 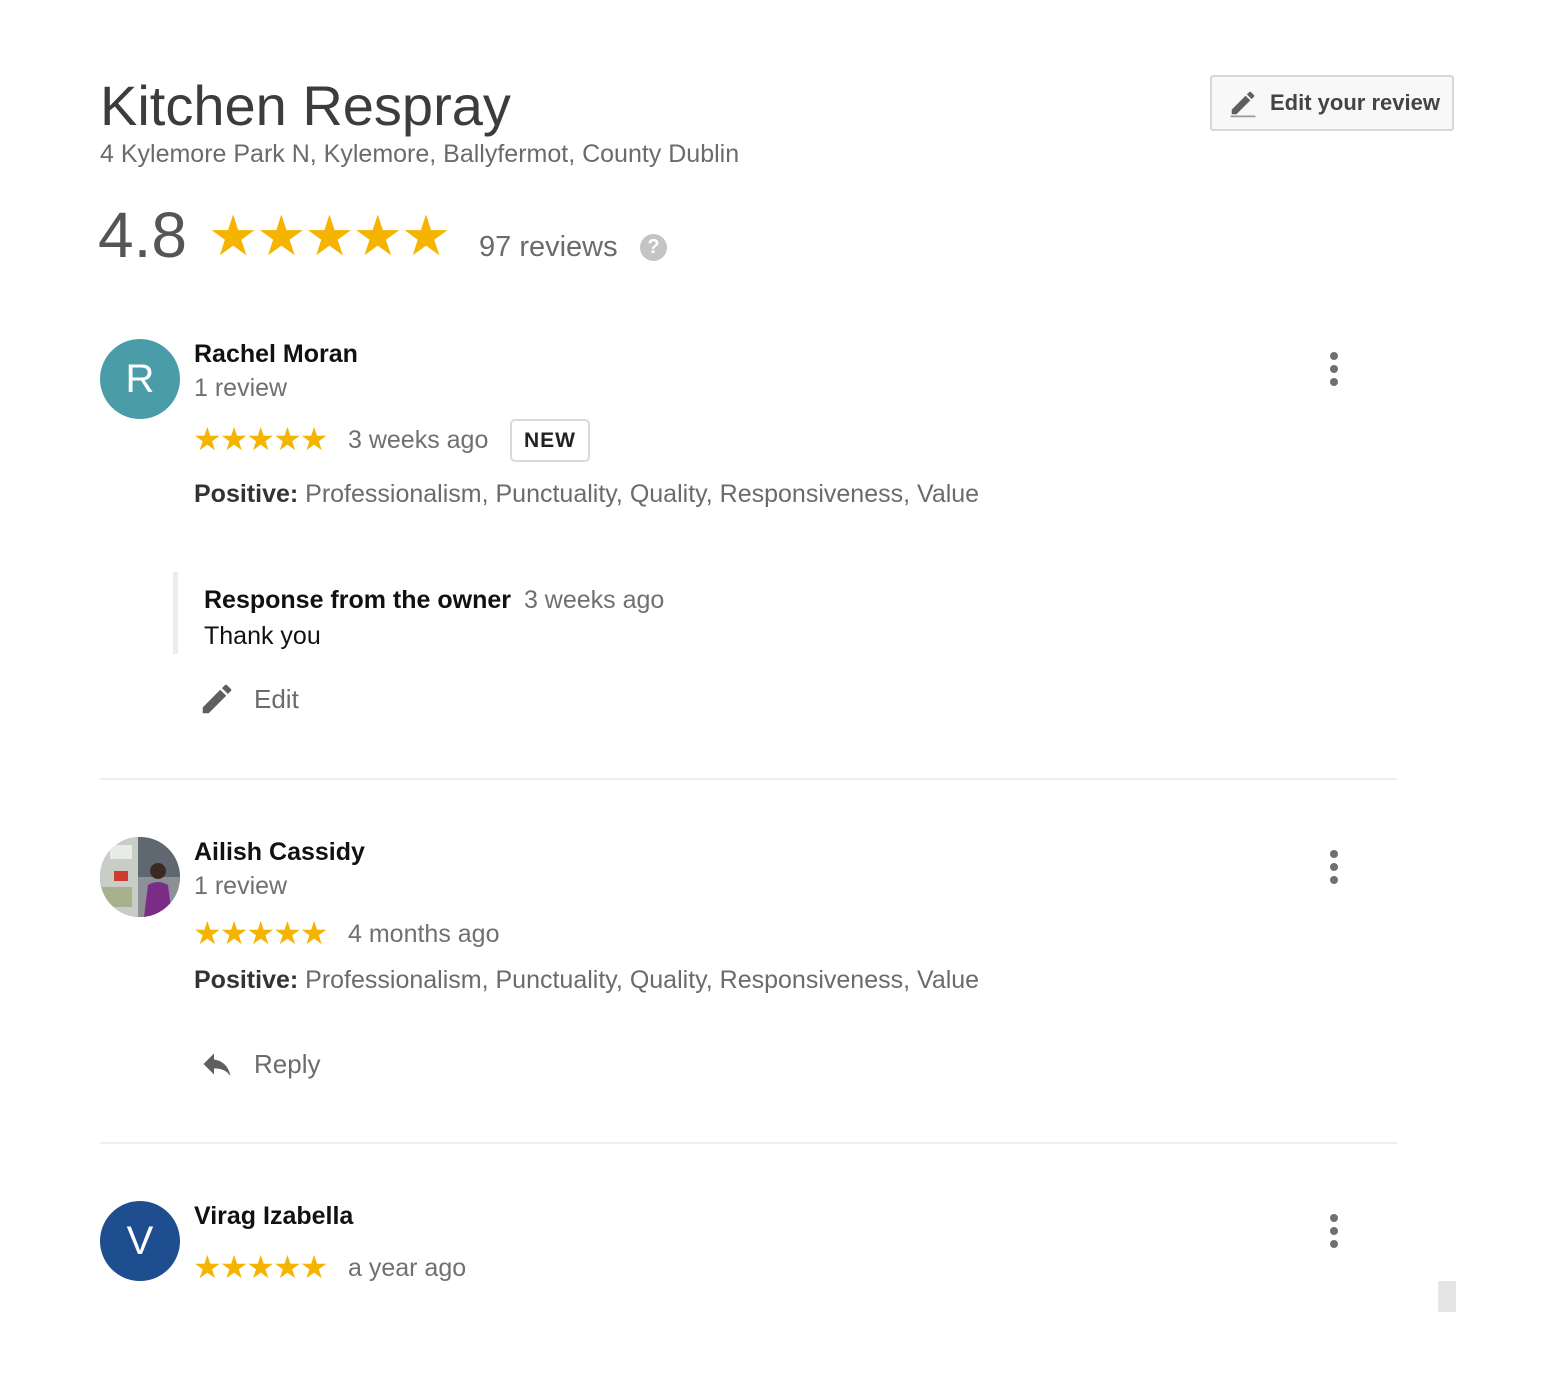 I want to click on avatar-ailish-cassidy, so click(x=140, y=877).